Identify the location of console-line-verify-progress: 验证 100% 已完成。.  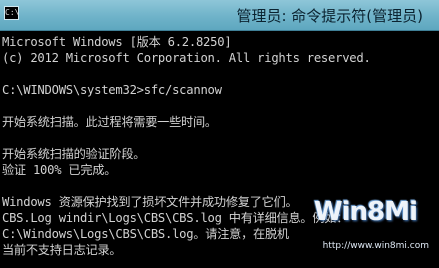
(59, 170).